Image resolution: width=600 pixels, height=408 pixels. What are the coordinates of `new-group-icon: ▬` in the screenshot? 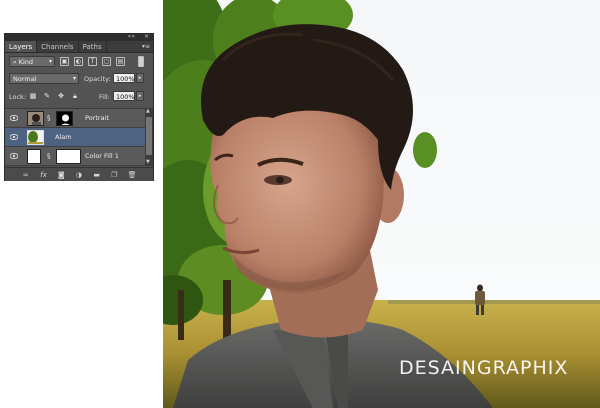 It's located at (97, 175).